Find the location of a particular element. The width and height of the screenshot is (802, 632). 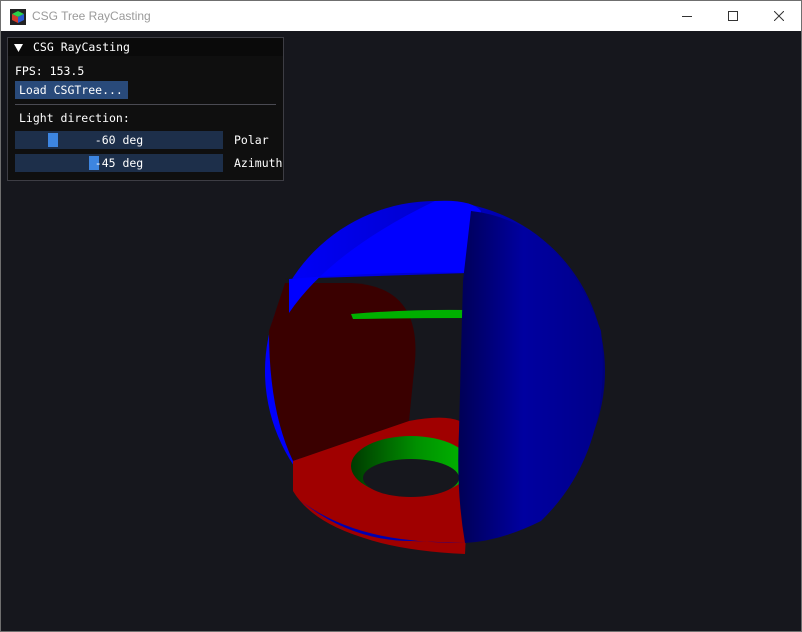

polar-slider: -60 deg Polar is located at coordinates (142, 140).